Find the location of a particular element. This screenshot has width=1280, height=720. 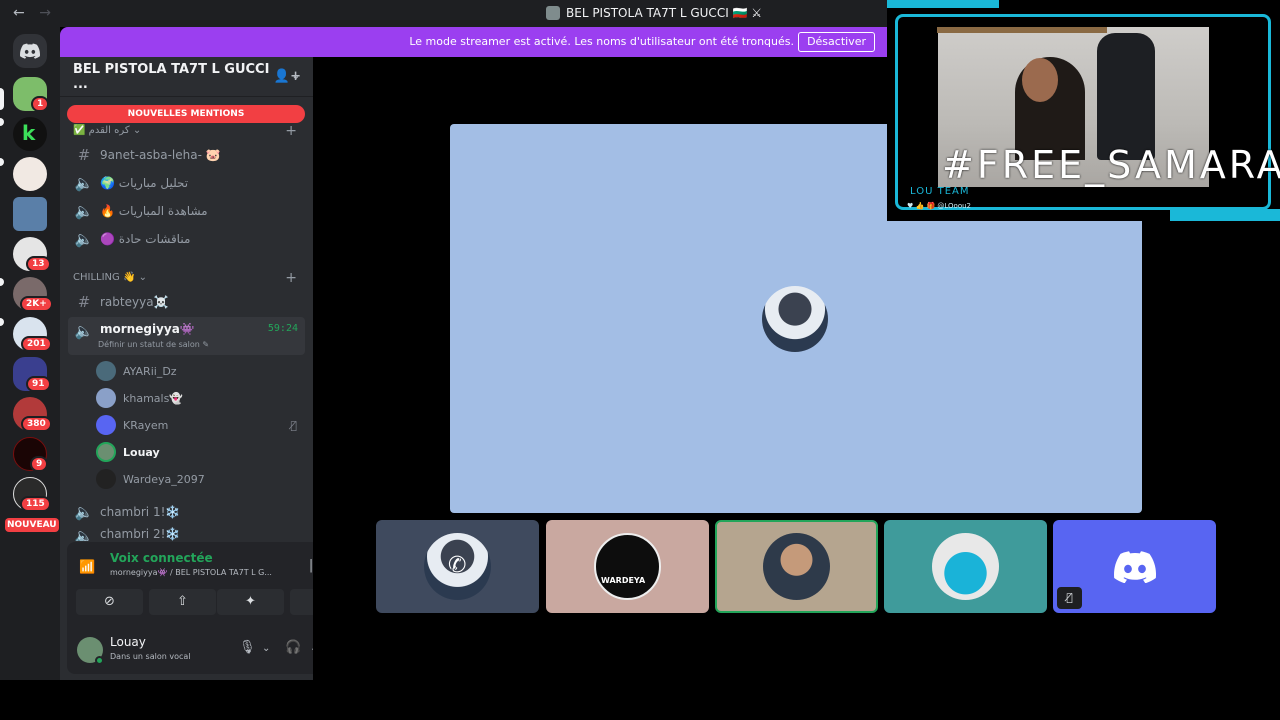

call-timer: 59:24 is located at coordinates (282, 328).